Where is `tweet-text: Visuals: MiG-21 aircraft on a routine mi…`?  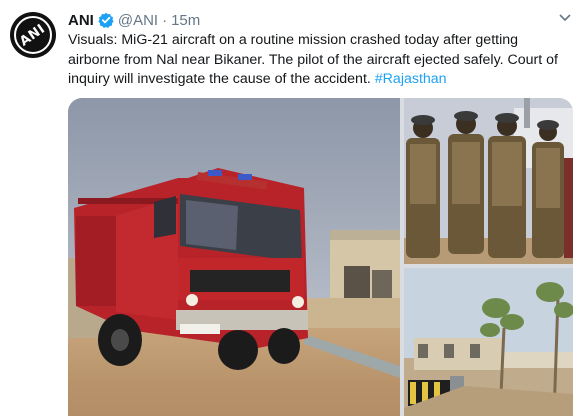 tweet-text: Visuals: MiG-21 aircraft on a routine mi… is located at coordinates (320, 60).